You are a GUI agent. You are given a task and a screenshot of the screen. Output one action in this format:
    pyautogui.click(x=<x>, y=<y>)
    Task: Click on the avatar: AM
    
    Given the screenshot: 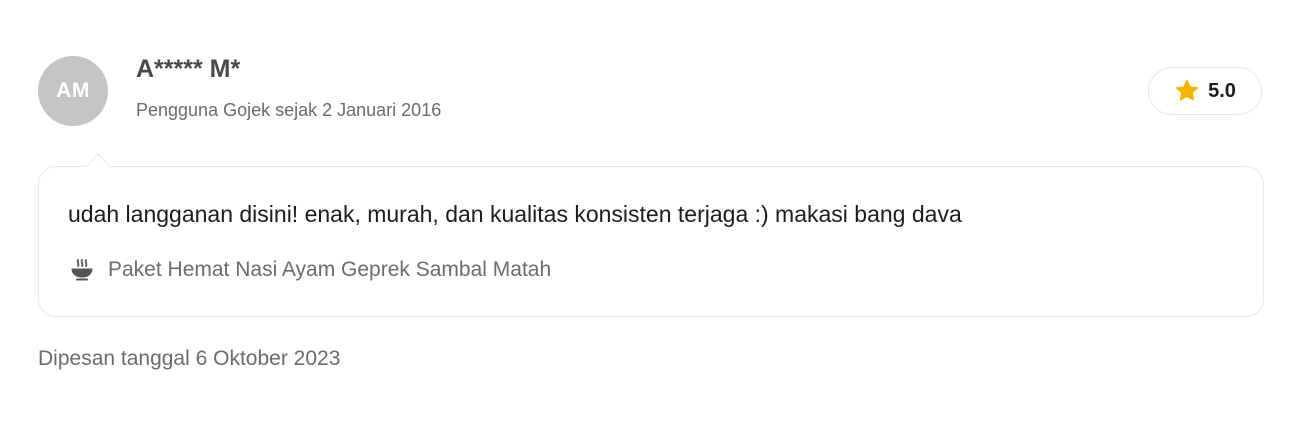 What is the action you would take?
    pyautogui.click(x=73, y=91)
    